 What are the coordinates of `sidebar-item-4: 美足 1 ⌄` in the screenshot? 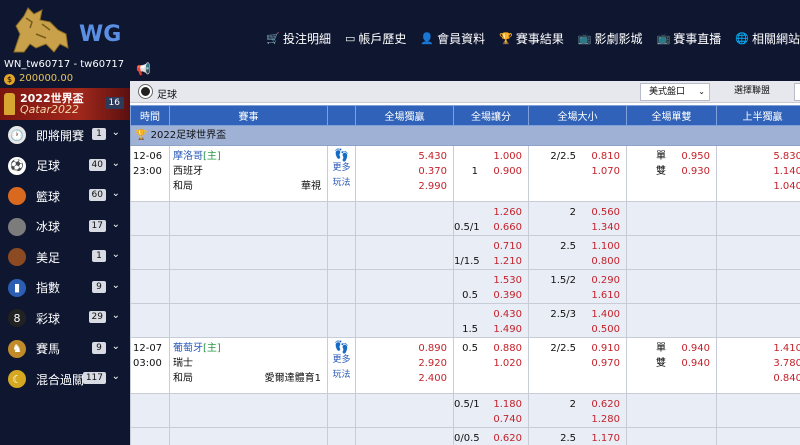 It's located at (65, 257).